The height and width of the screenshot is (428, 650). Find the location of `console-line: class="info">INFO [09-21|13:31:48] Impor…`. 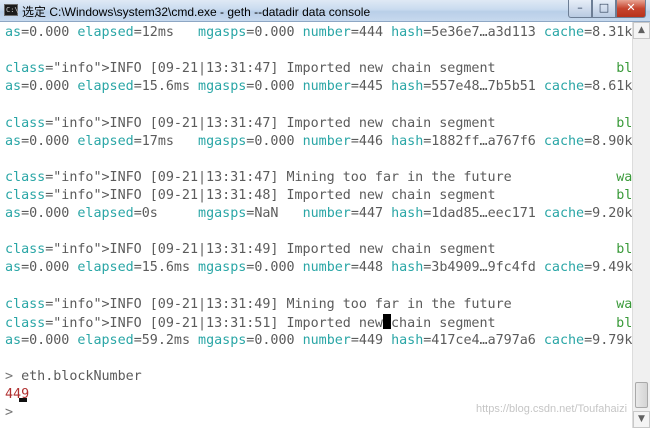

console-line: class="info">INFO [09-21|13:31:48] Impor… is located at coordinates (318, 195).